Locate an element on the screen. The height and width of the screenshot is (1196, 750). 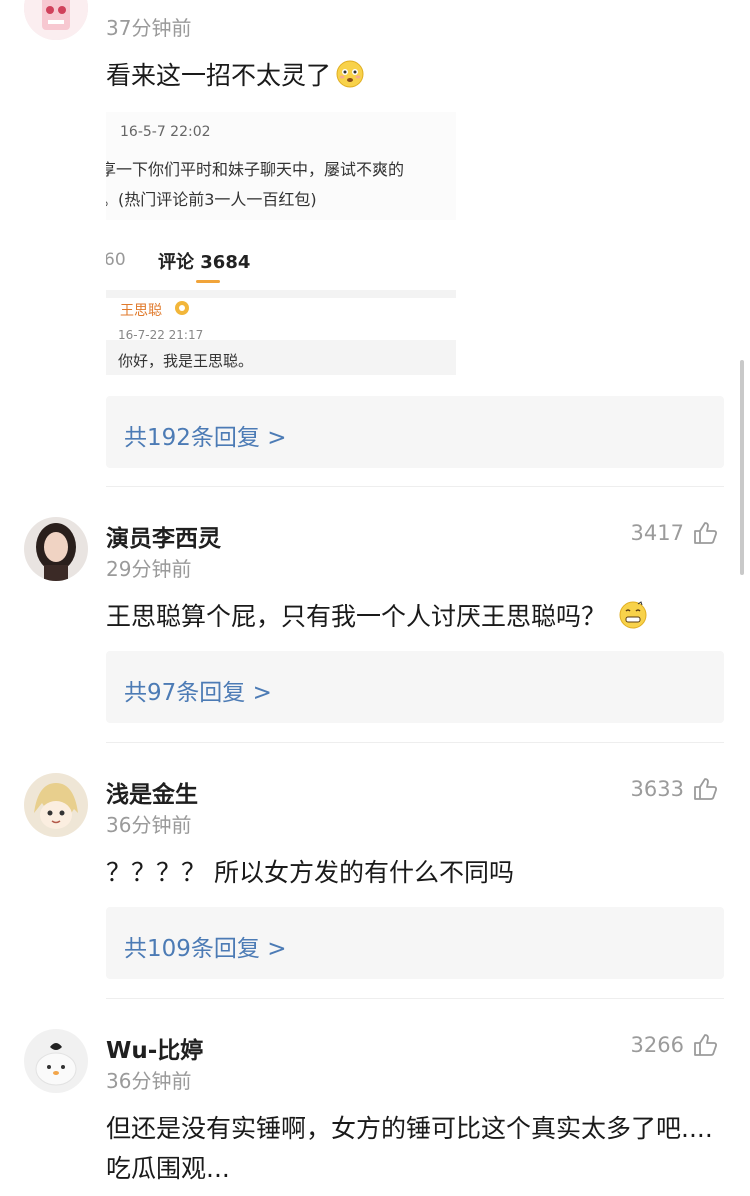
like-button: 3633 is located at coordinates (674, 789).